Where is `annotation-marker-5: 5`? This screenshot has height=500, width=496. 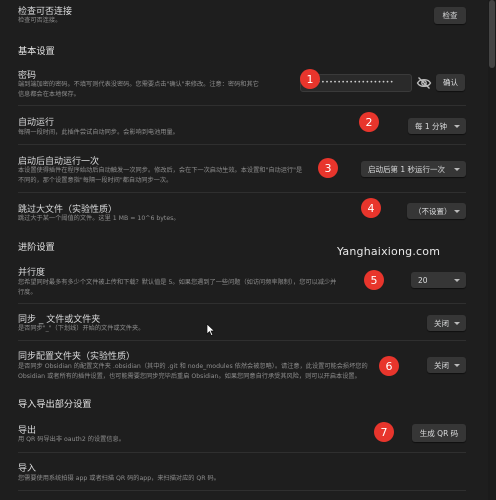
annotation-marker-5: 5 is located at coordinates (374, 280).